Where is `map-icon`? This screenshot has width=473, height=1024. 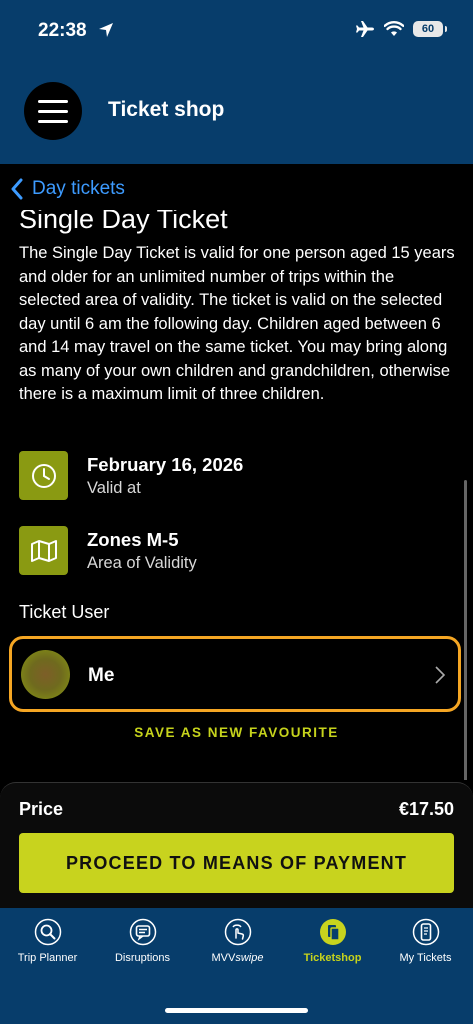
map-icon is located at coordinates (43, 550).